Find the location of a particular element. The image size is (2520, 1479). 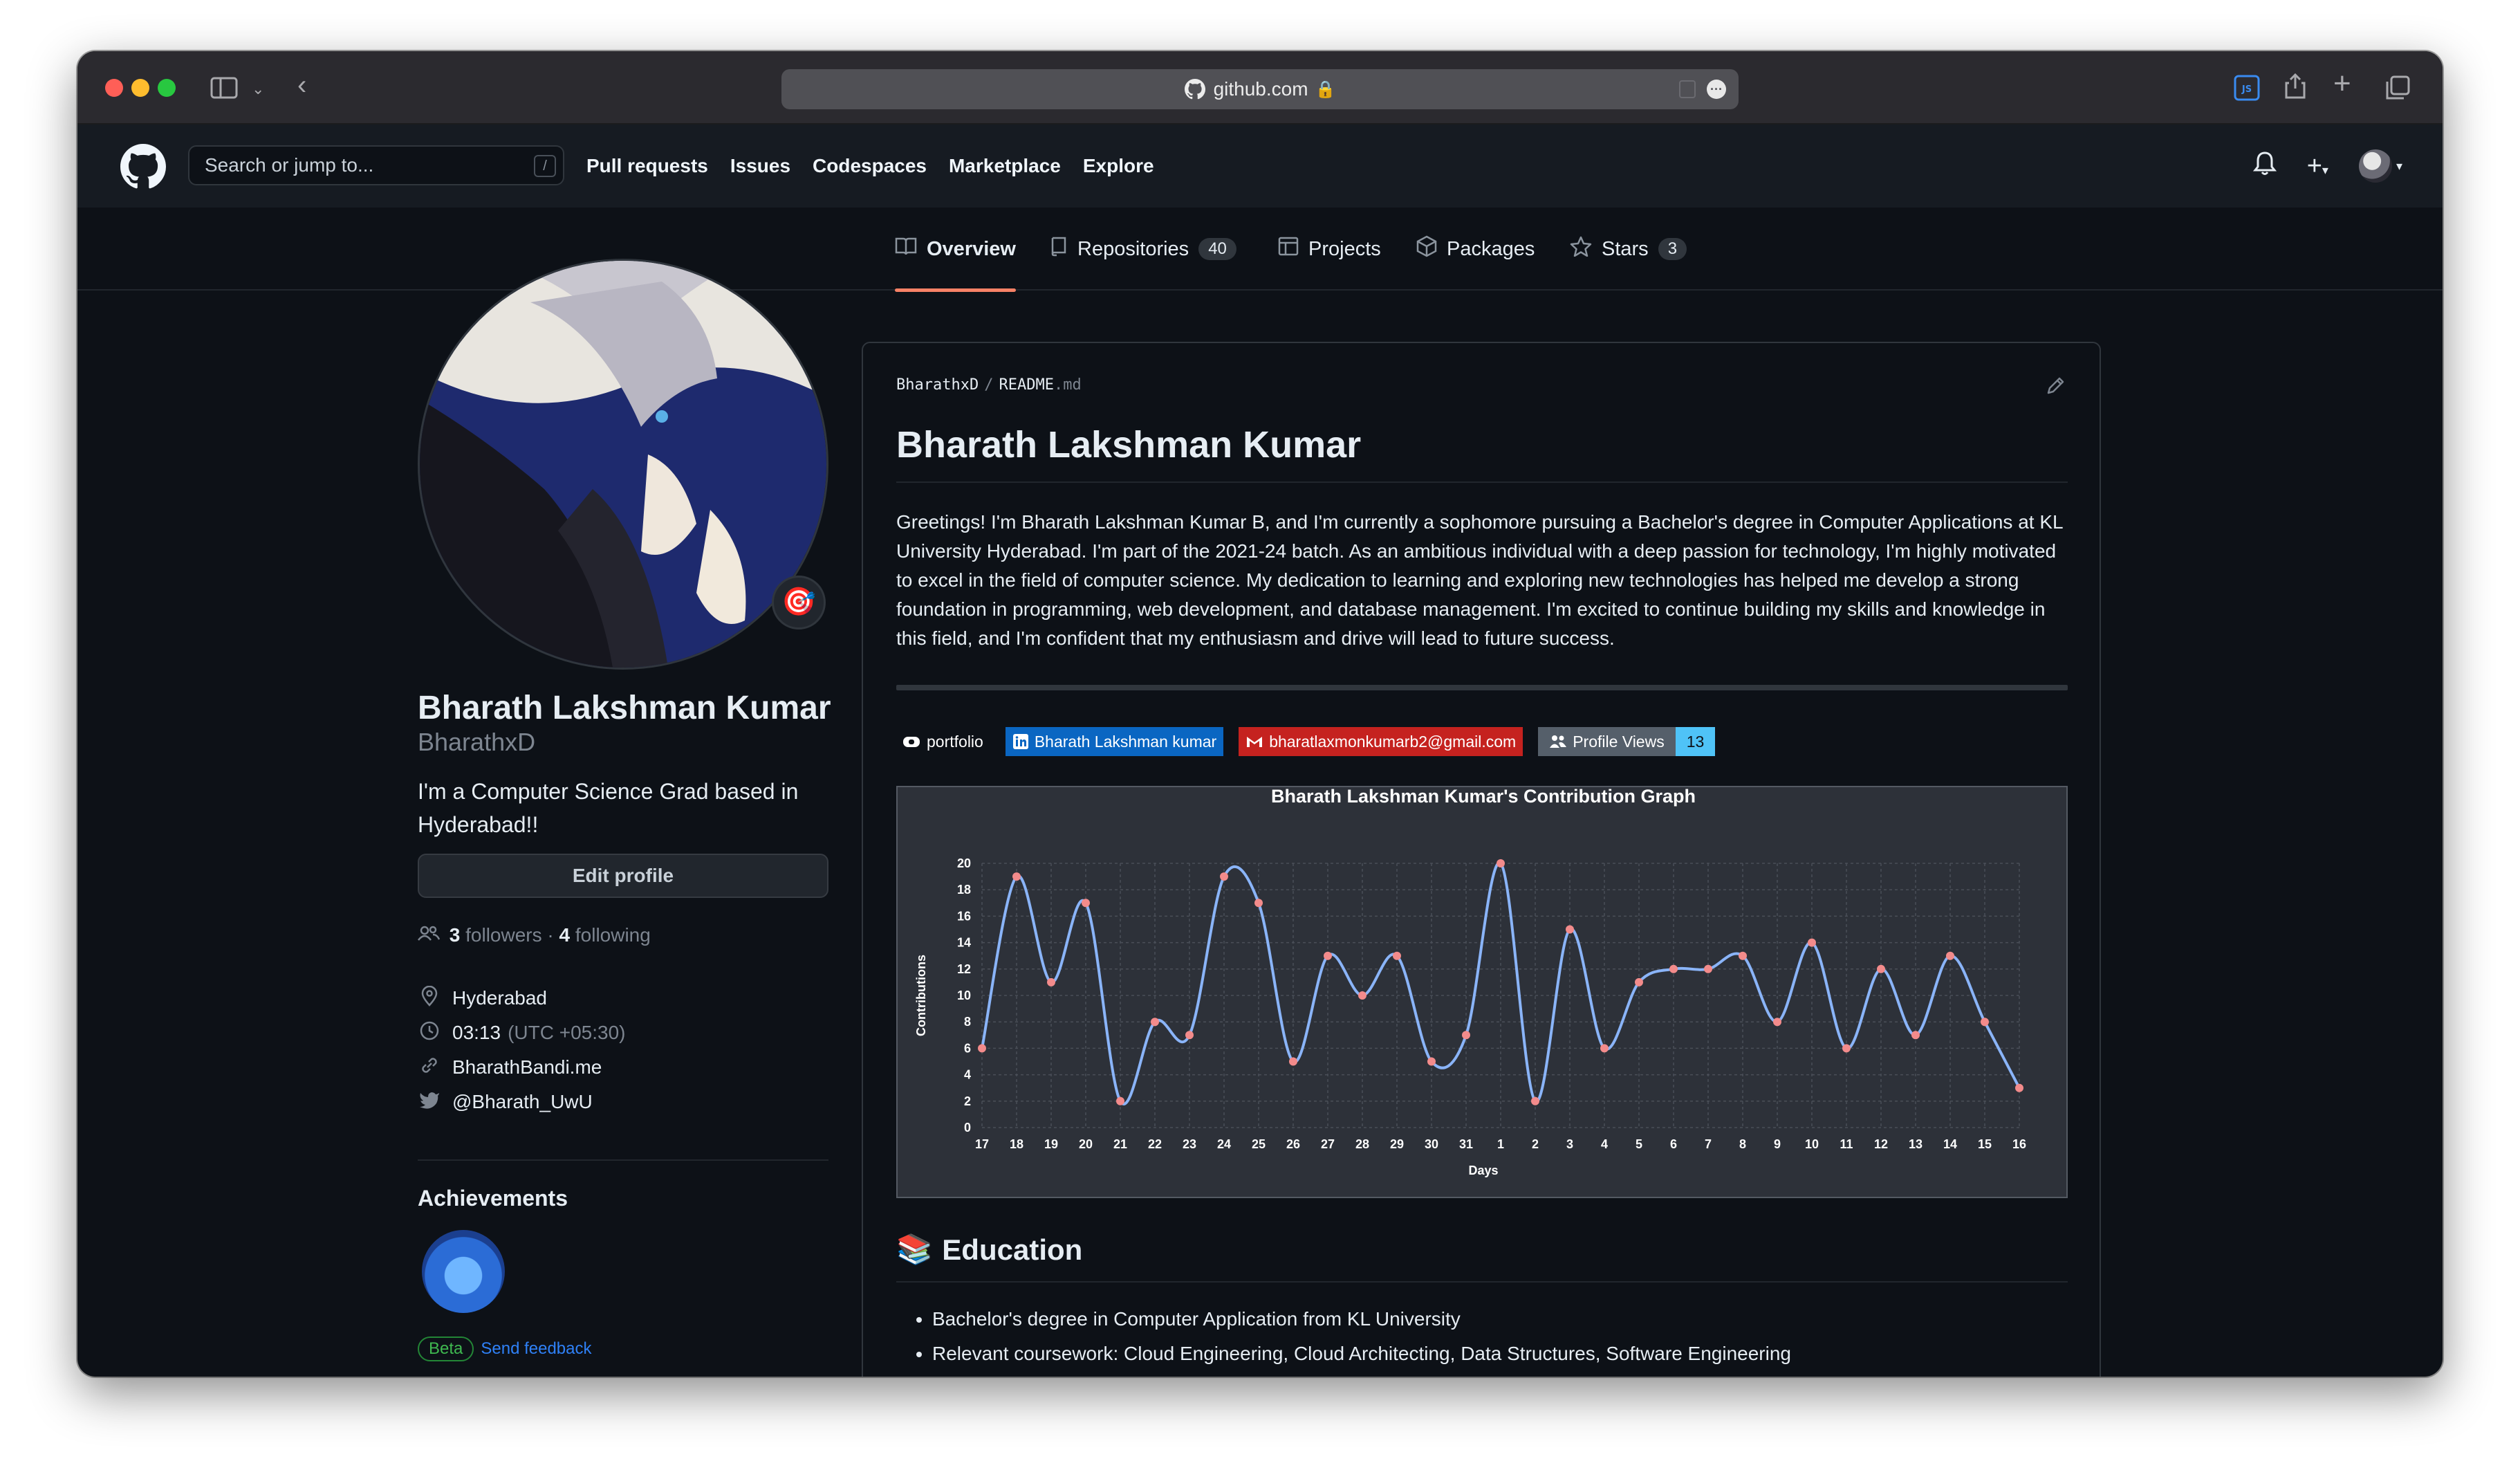

beta-label: Beta is located at coordinates (446, 1348).